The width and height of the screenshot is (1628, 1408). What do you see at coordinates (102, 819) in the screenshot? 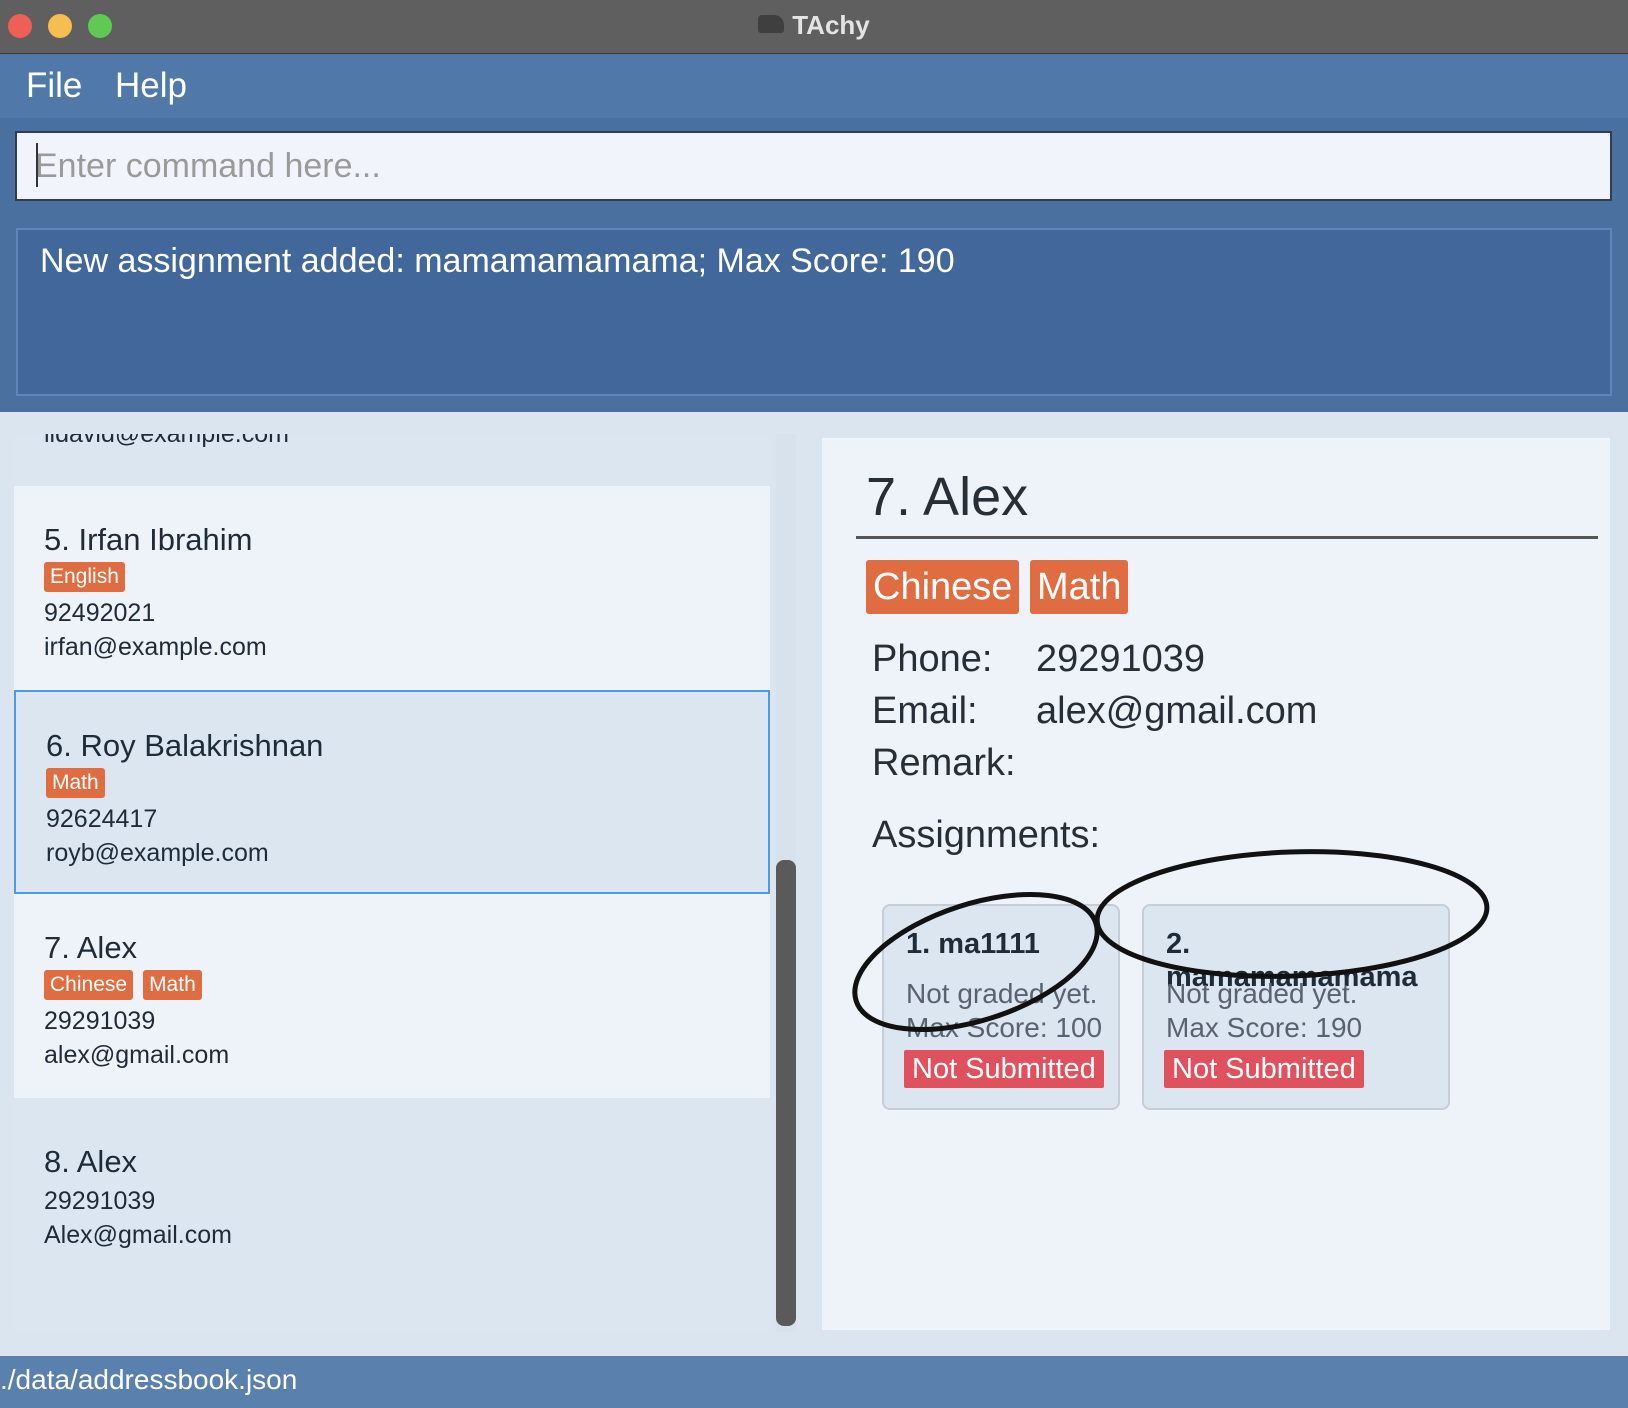
I see `person-phone: 92624417` at bounding box center [102, 819].